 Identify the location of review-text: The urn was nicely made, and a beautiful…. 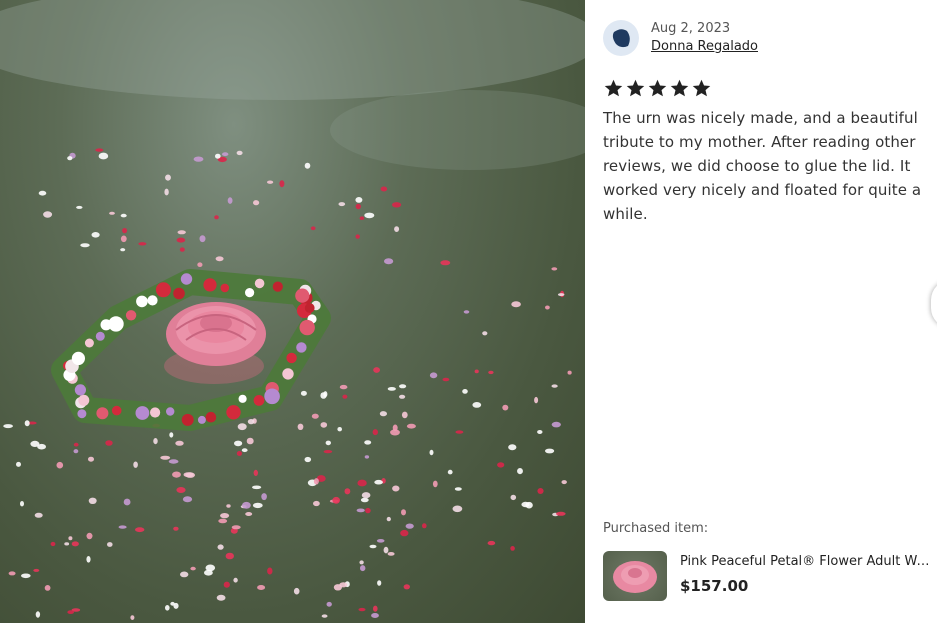
(762, 166).